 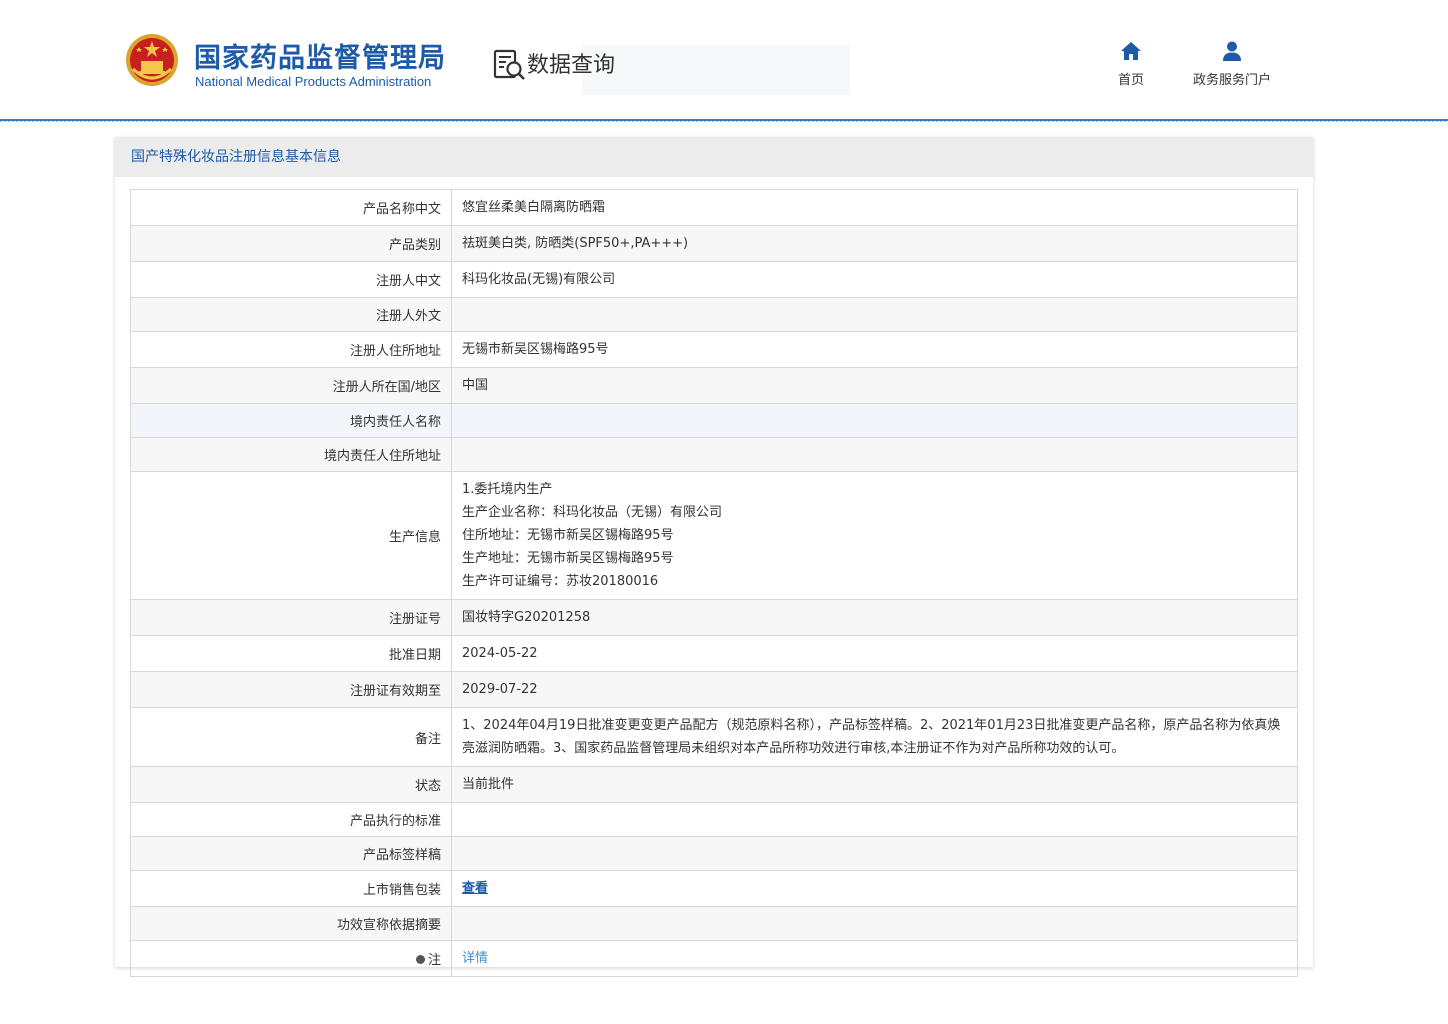 I want to click on table-row: 功效宣称依据摘要, so click(x=714, y=923).